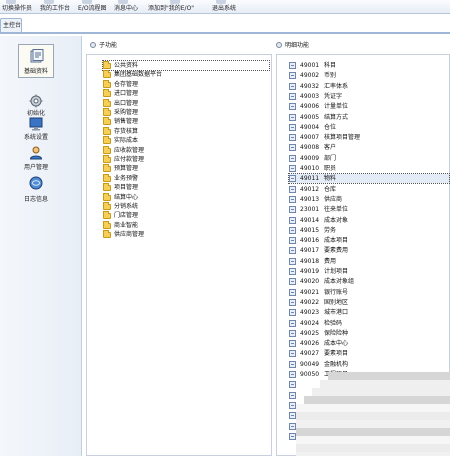  What do you see at coordinates (336, 364) in the screenshot?
I see `item-name: 金融机构` at bounding box center [336, 364].